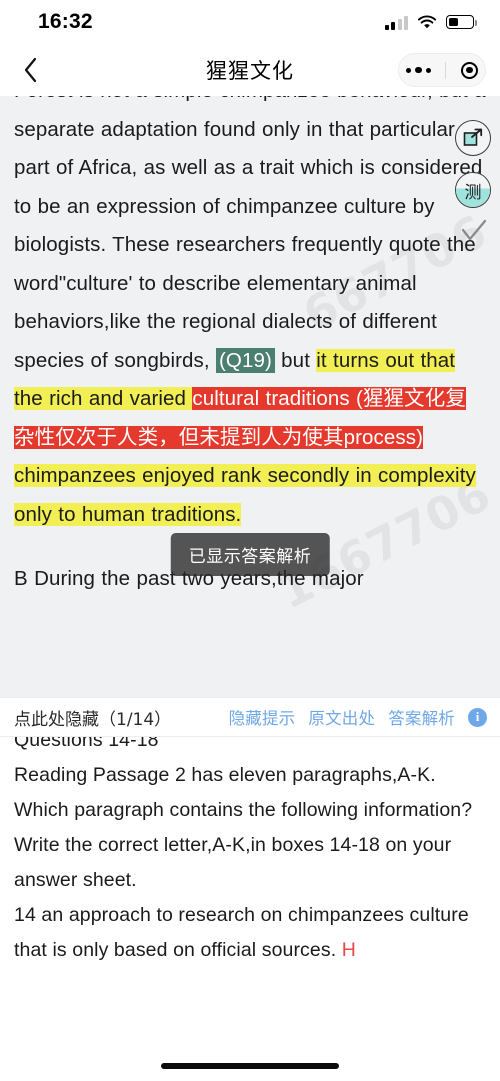 This screenshot has width=500, height=1081. I want to click on page-title: 猩猩文化, so click(250, 71).